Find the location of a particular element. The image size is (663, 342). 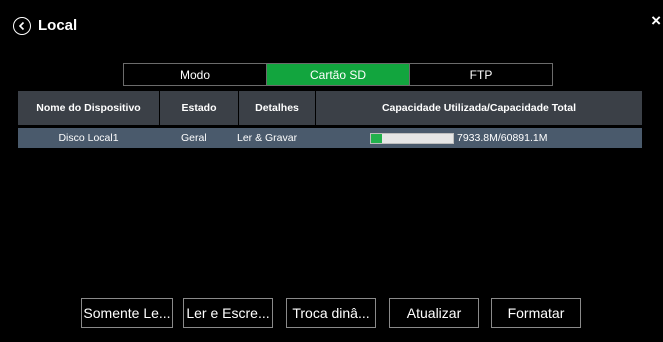

tab-bar: Modo Cartão SD FTP is located at coordinates (338, 74).